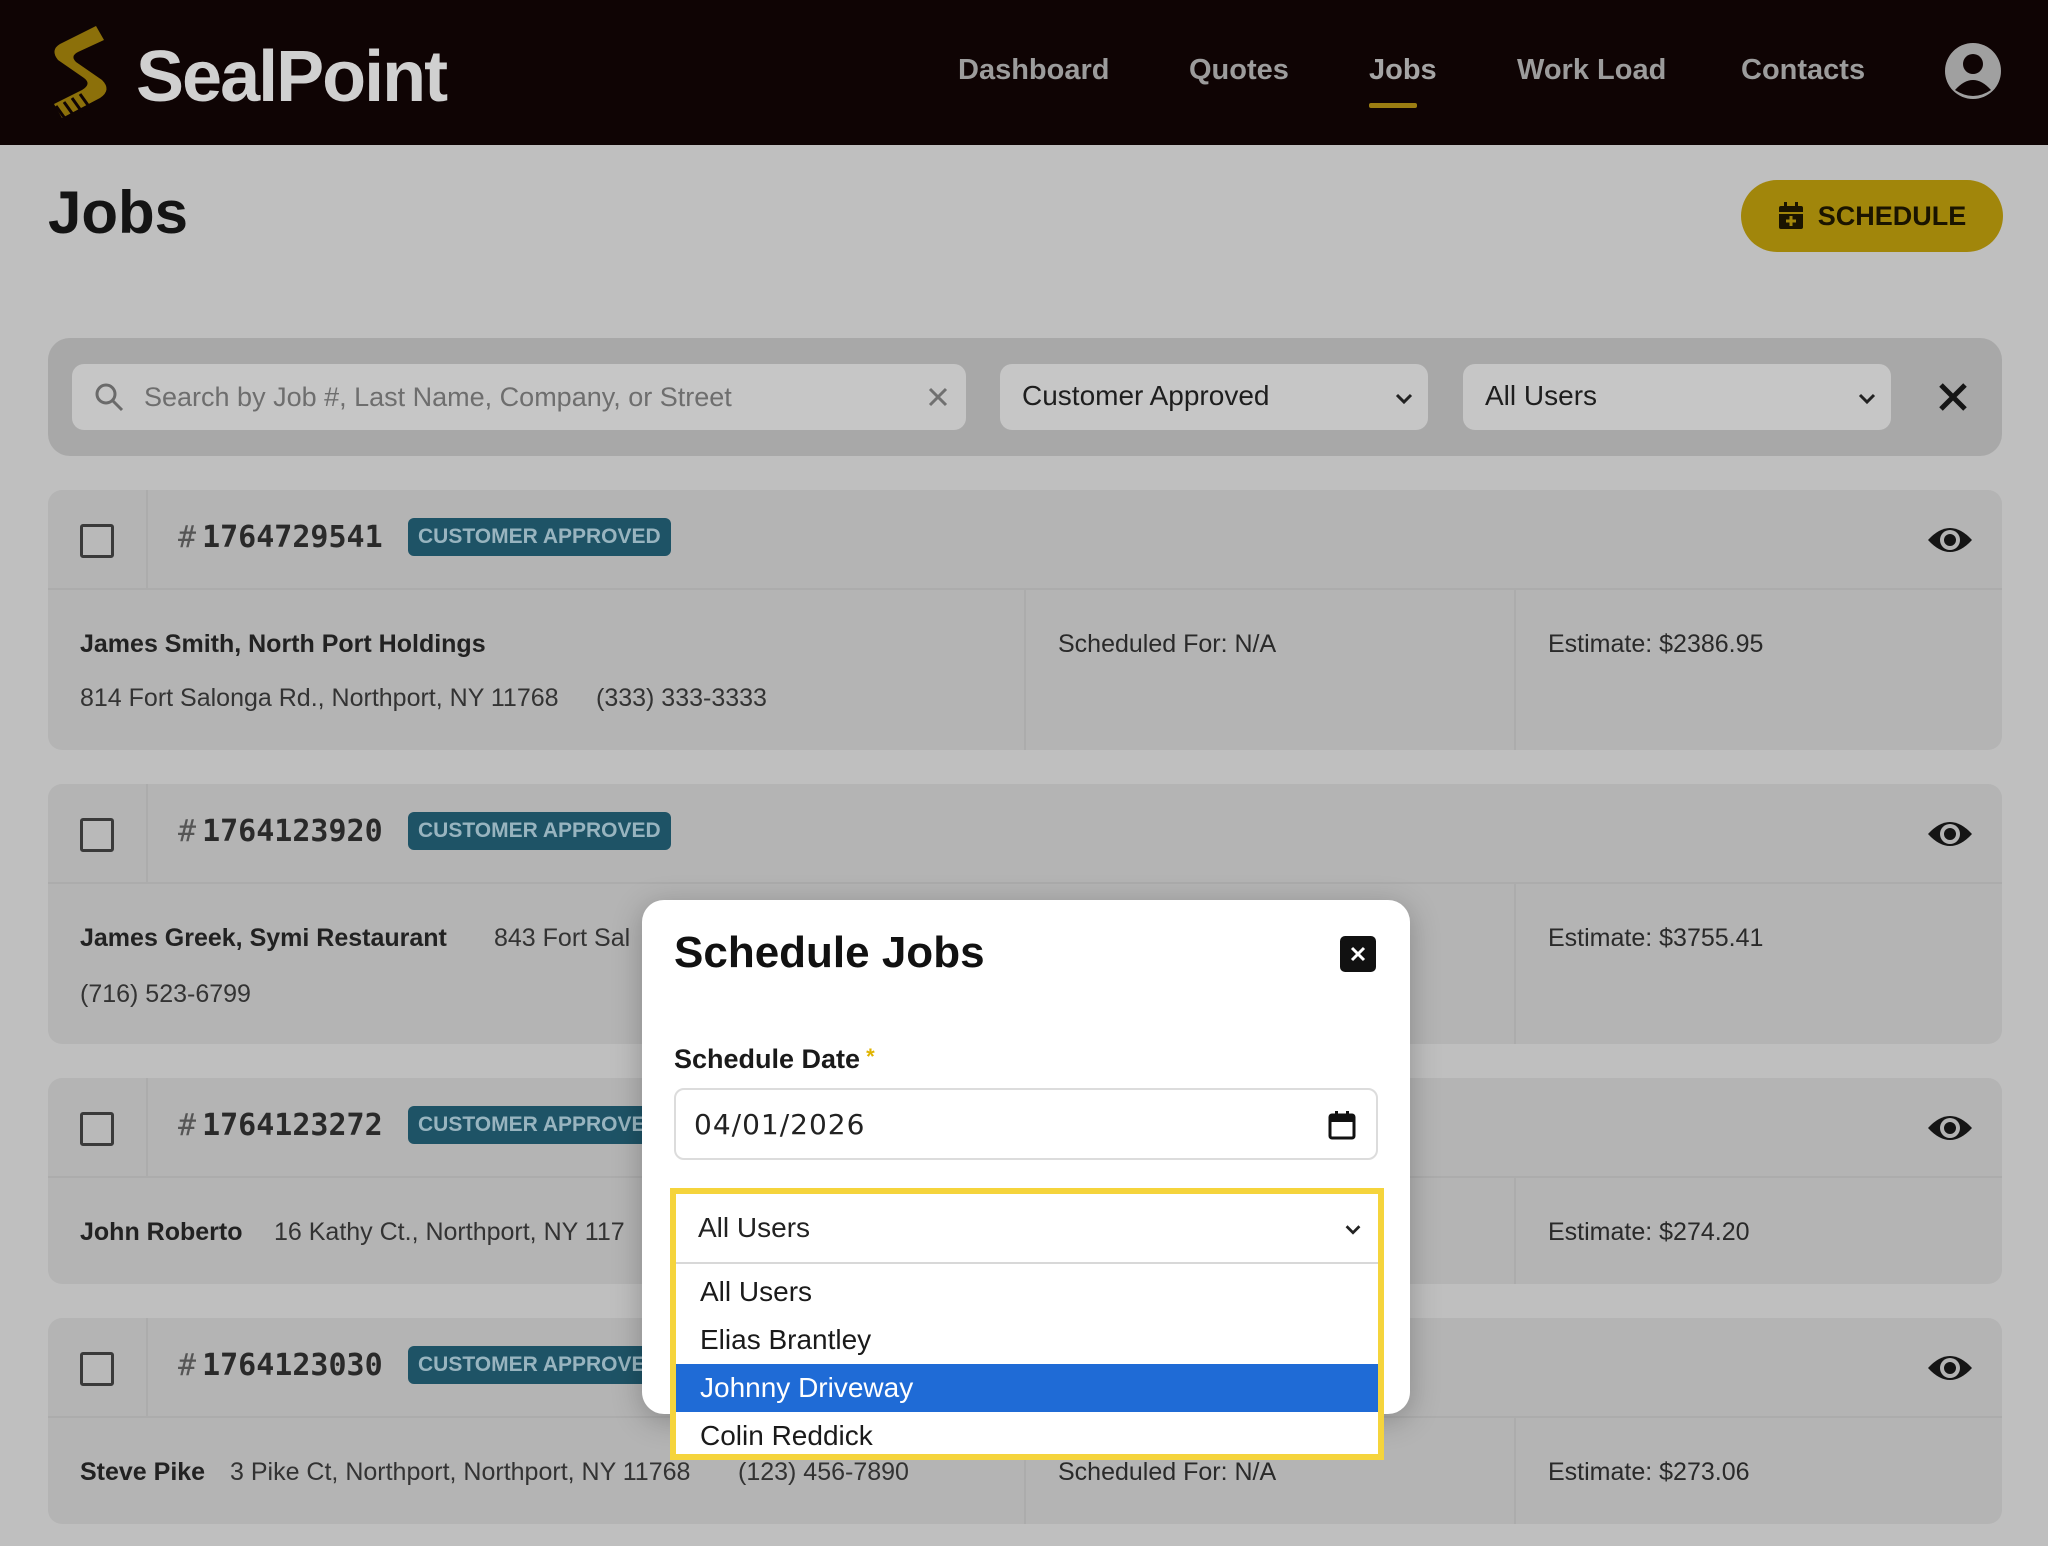 This screenshot has width=2048, height=1546. I want to click on customer-name: James Greek, Symi Restaurant, so click(263, 938).